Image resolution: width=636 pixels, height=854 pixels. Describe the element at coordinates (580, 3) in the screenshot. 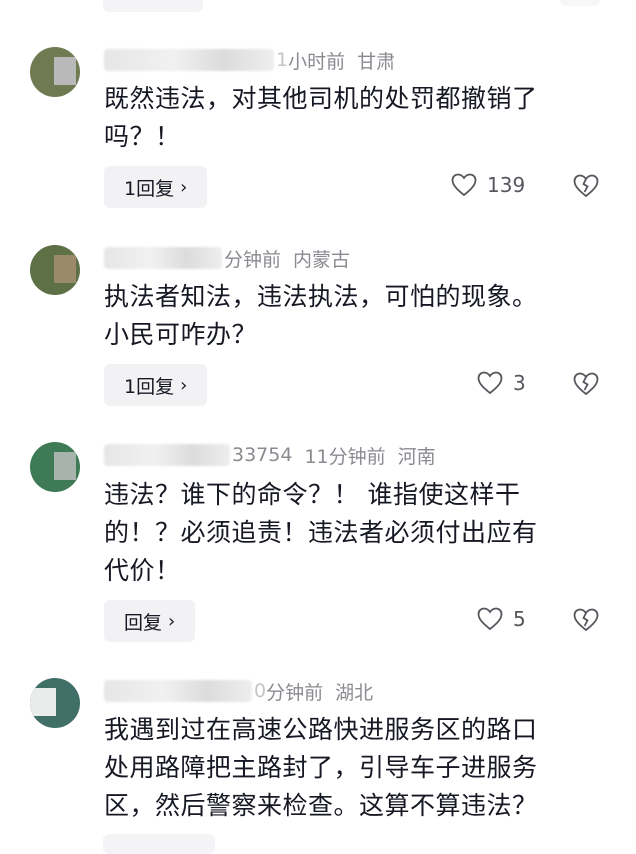

I see `previous-comment-dislike-stub` at that location.